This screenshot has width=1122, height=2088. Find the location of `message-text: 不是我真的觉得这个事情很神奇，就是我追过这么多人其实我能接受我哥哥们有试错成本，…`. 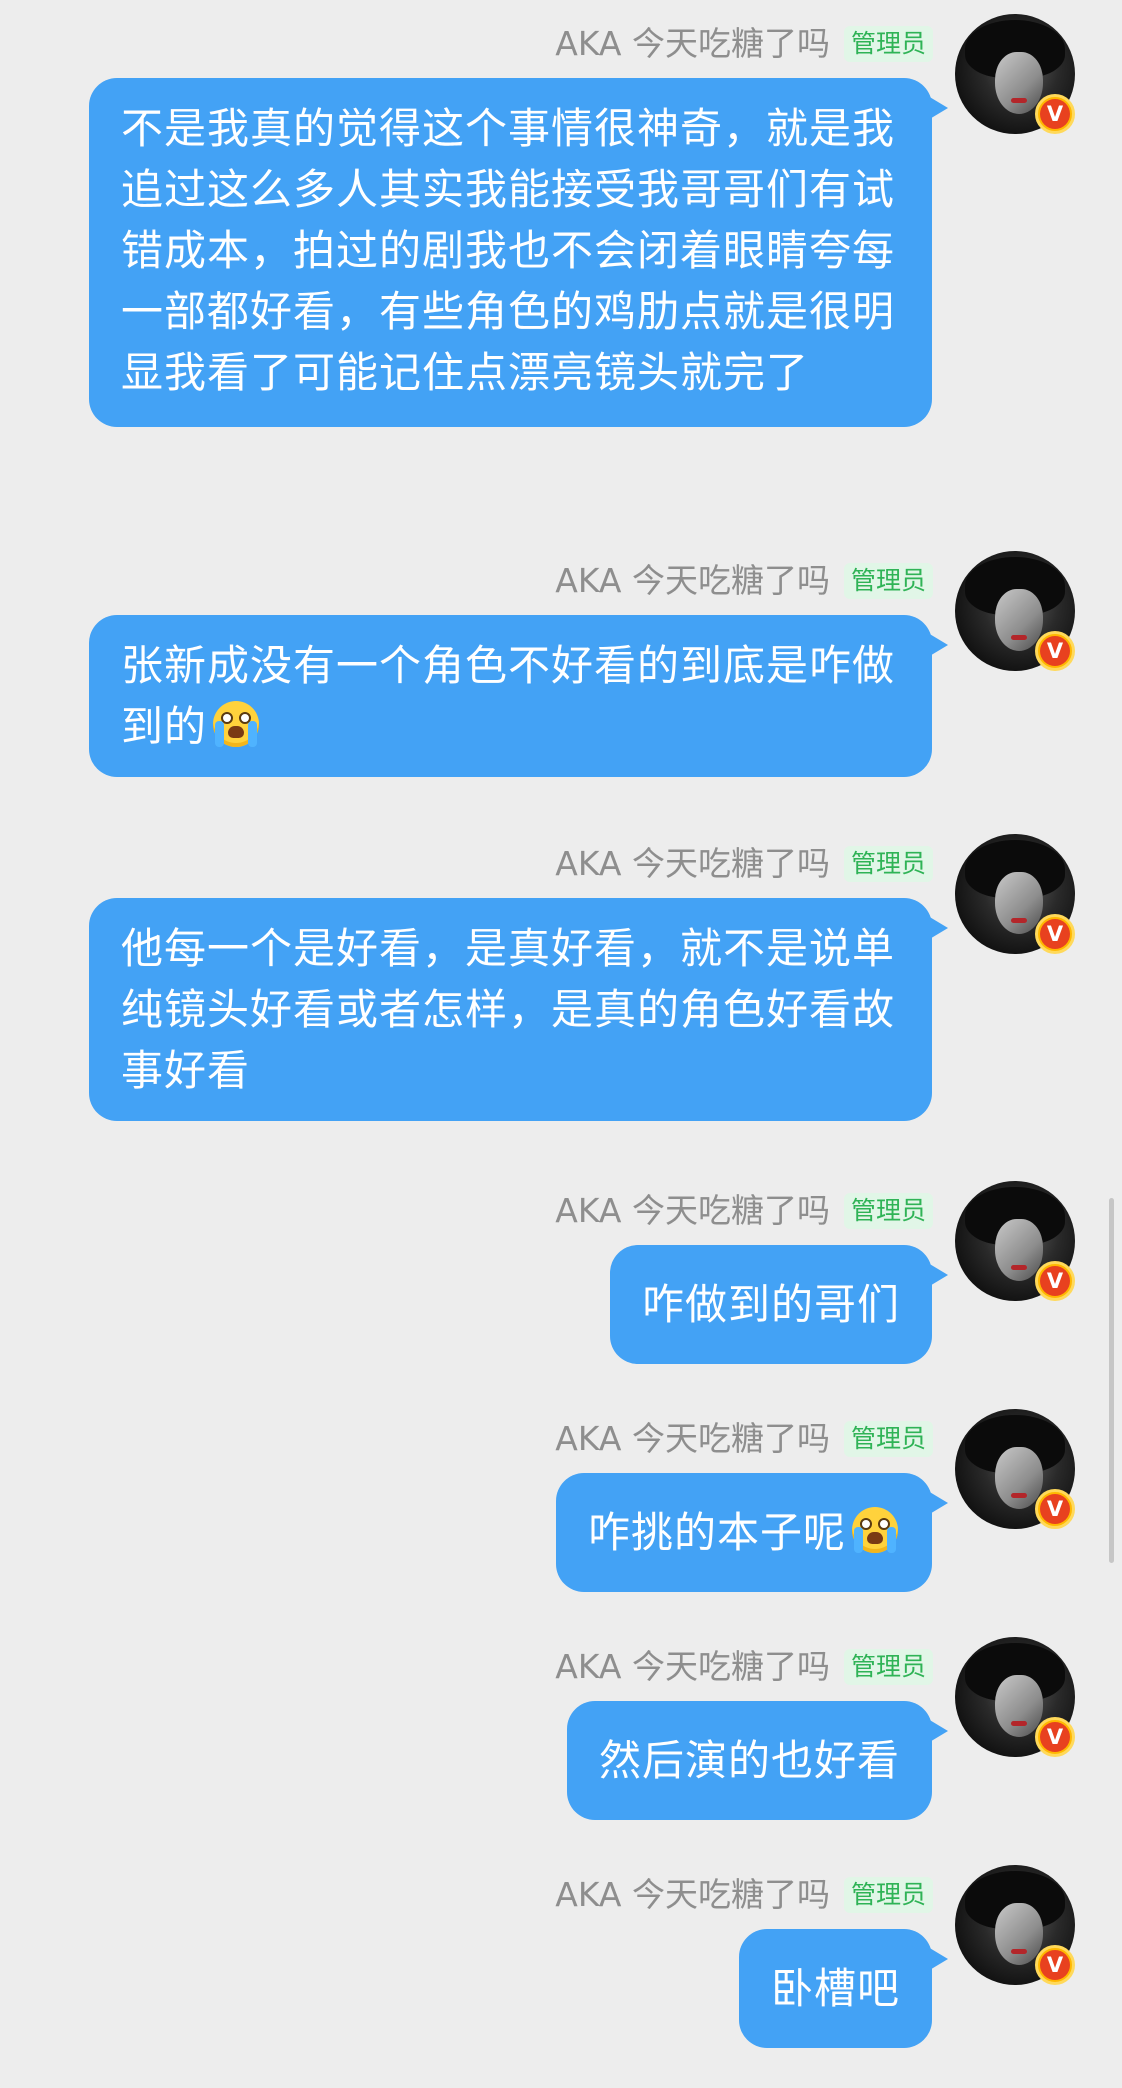

message-text: 不是我真的觉得这个事情很神奇，就是我追过这么多人其实我能接受我哥哥们有试错成本，… is located at coordinates (508, 250).